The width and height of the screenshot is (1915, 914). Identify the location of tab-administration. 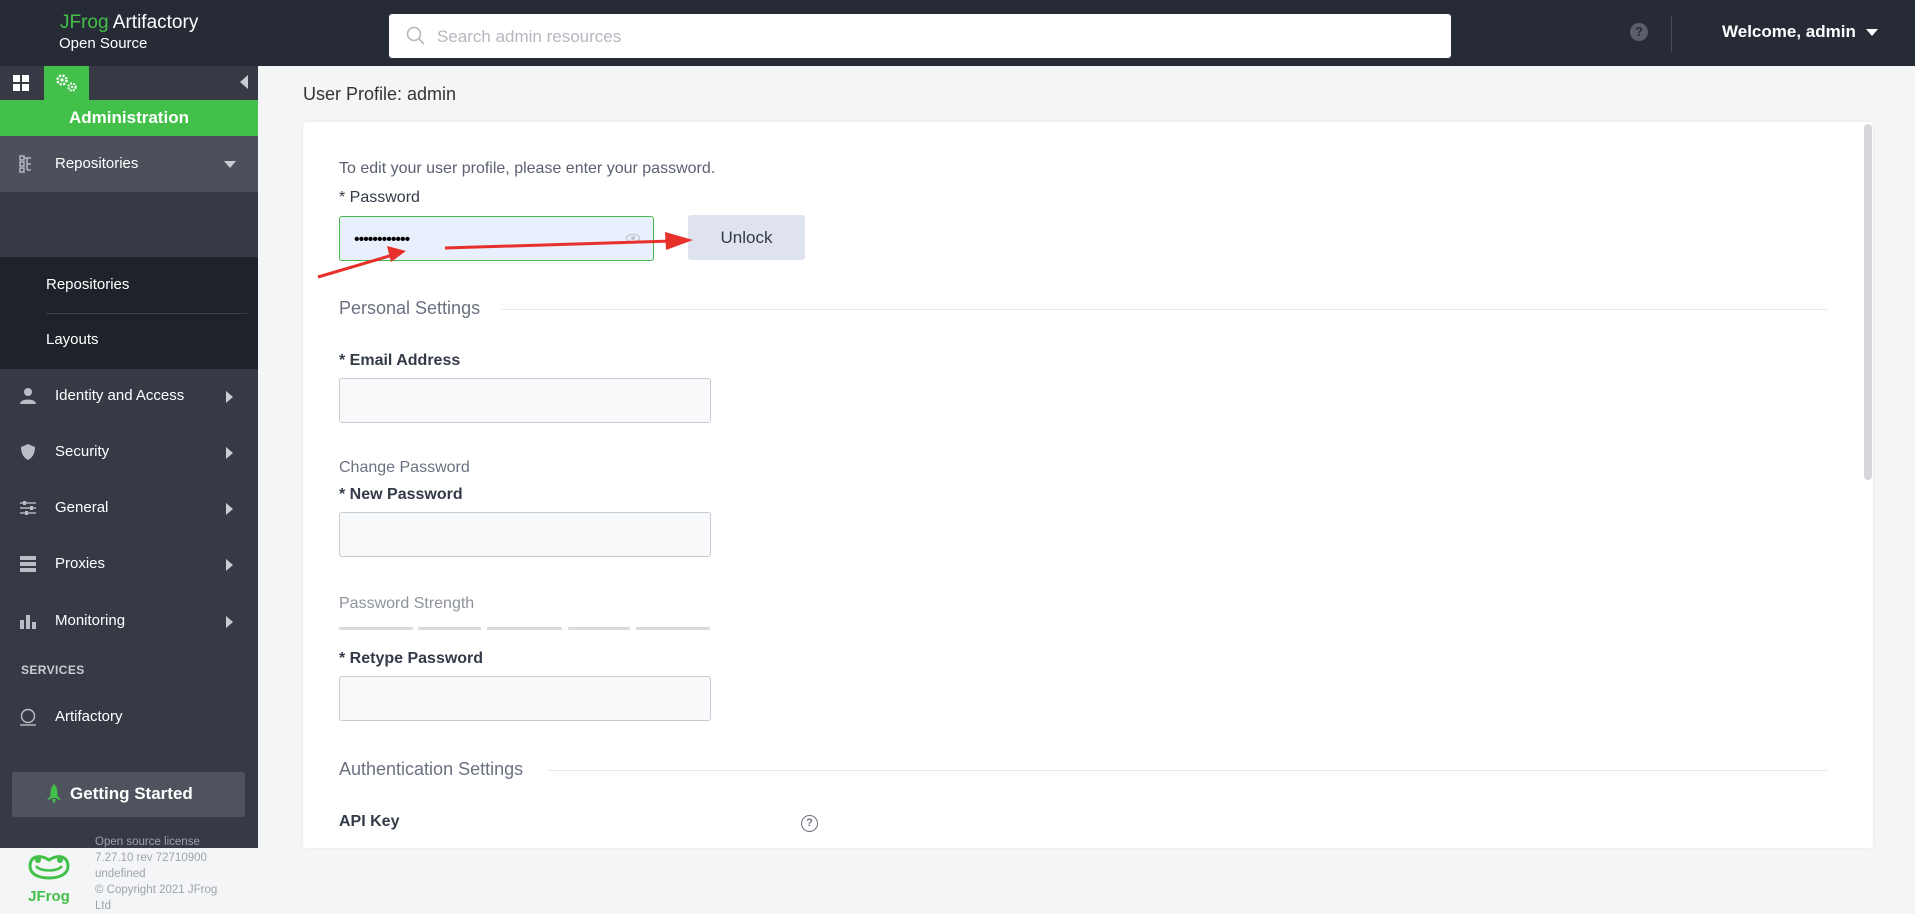
(66, 83).